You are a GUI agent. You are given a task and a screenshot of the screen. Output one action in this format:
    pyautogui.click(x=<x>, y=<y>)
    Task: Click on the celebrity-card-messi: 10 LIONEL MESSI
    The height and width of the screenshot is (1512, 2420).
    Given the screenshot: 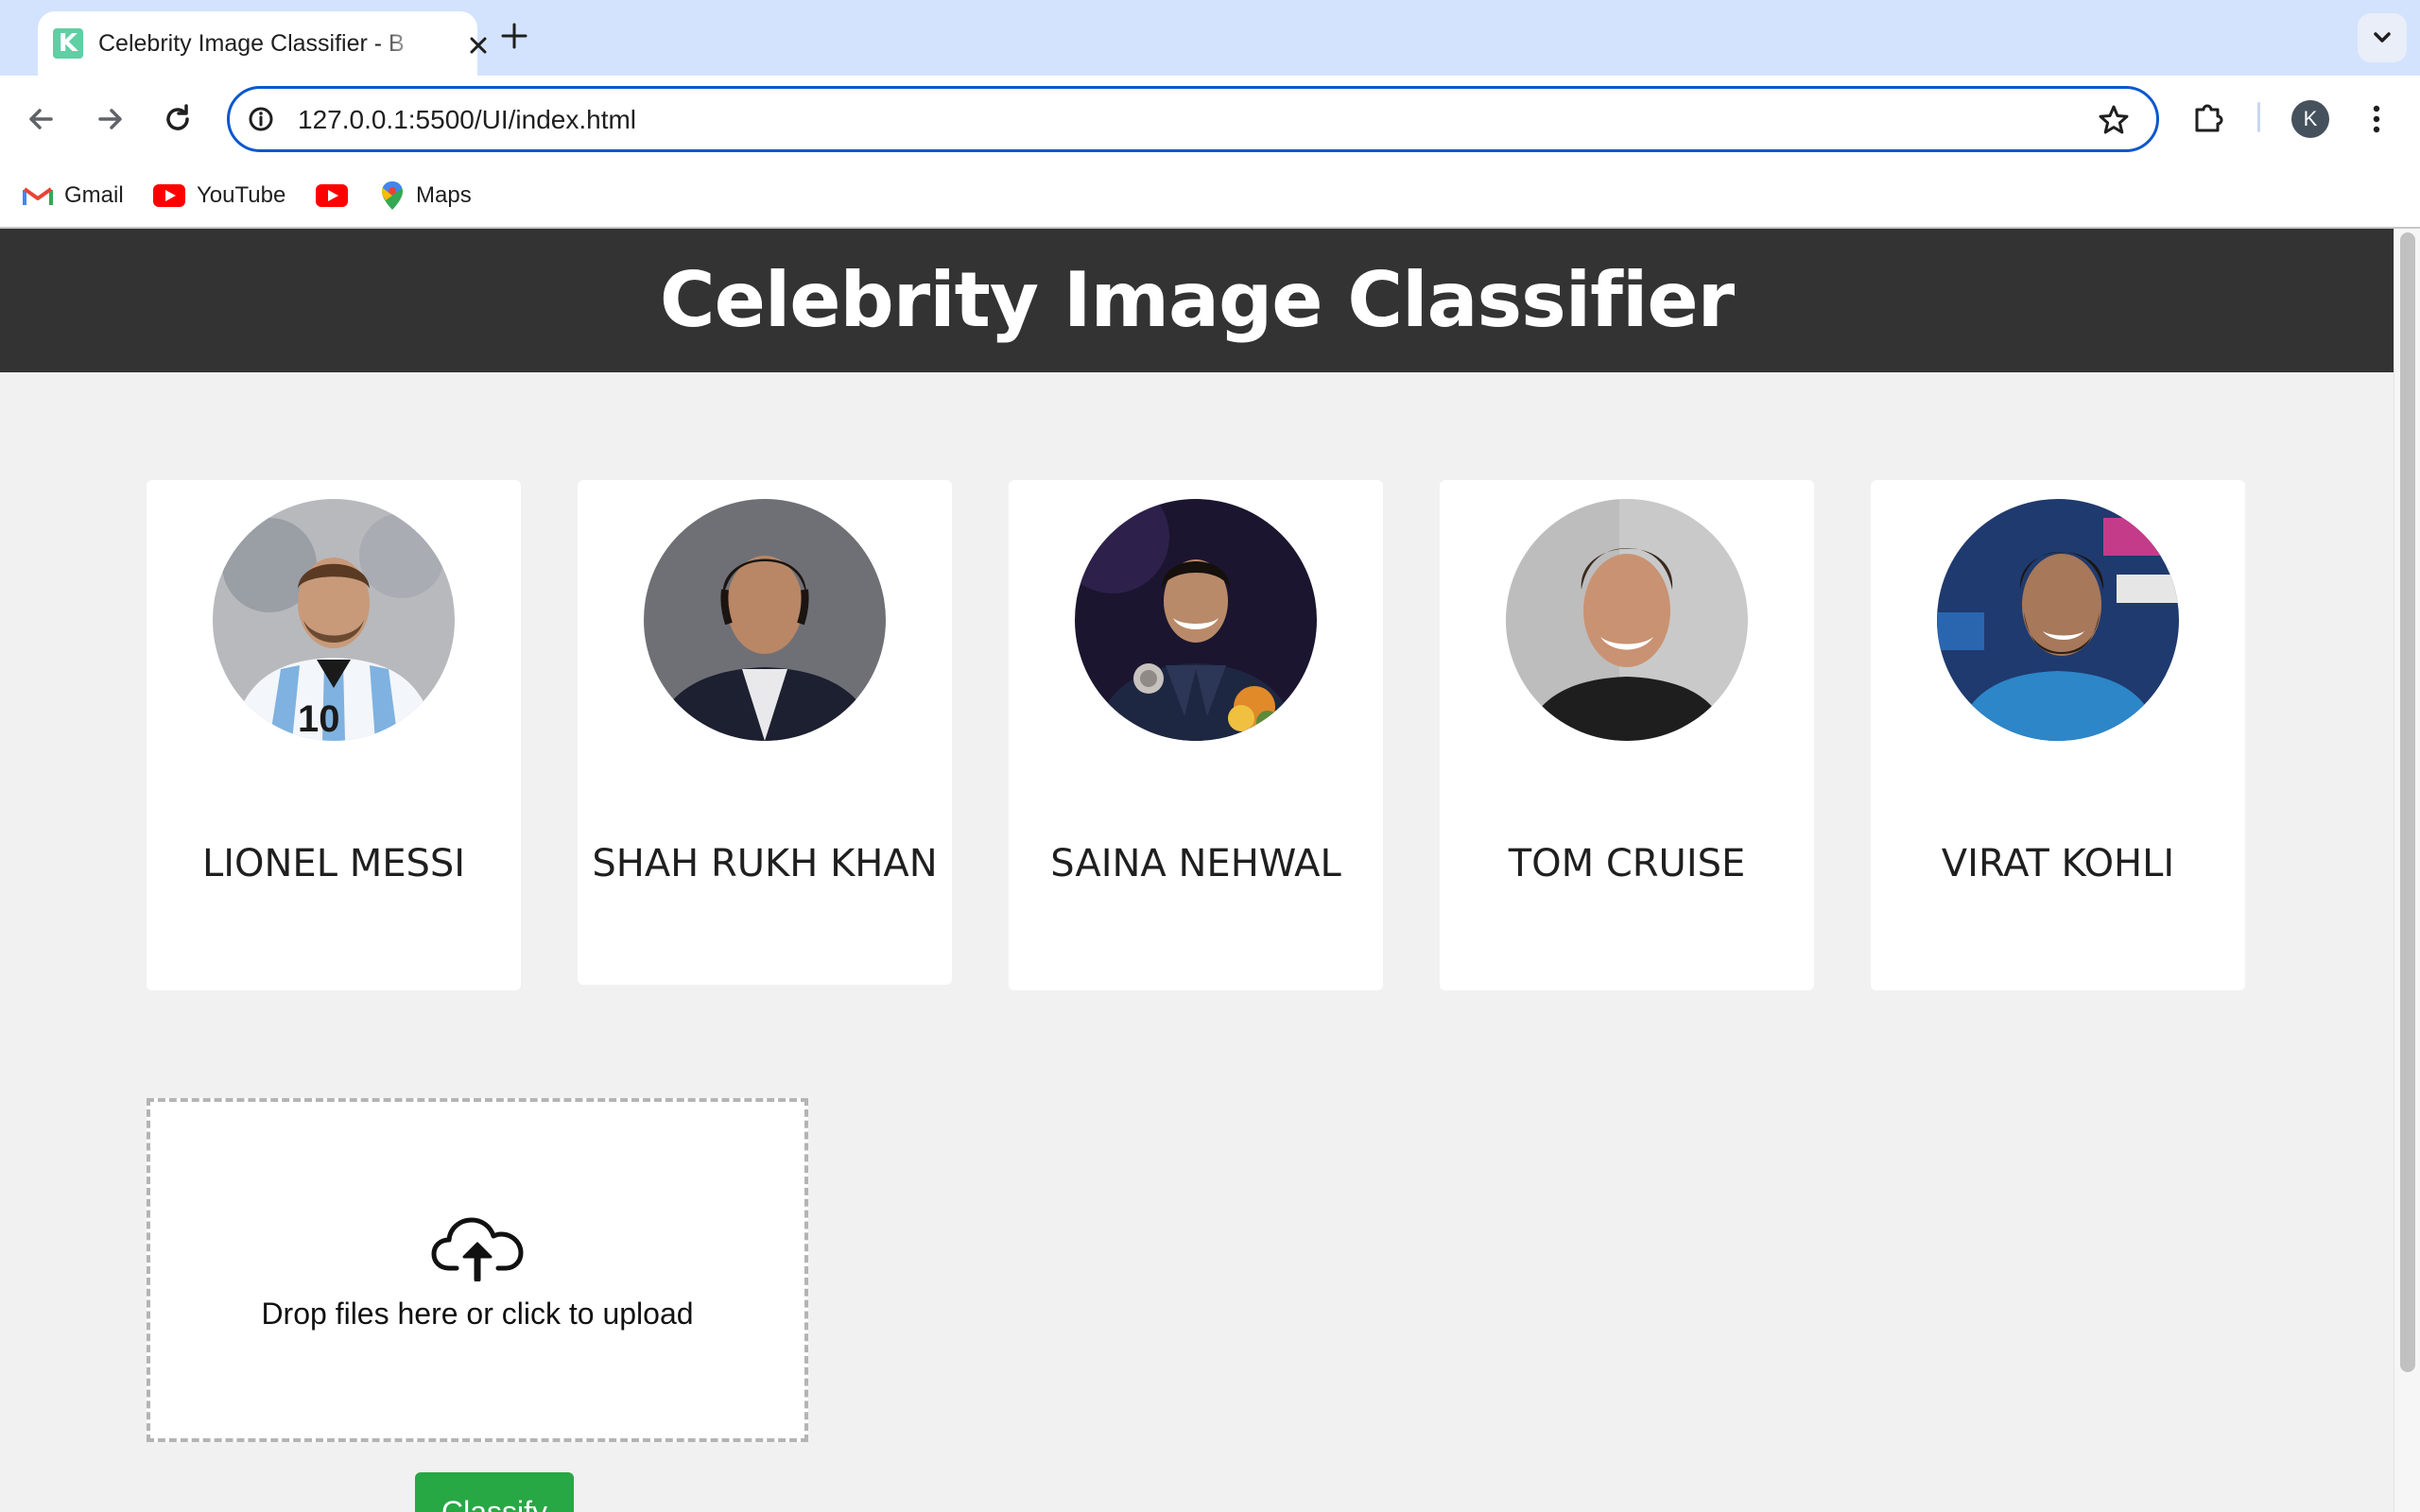 What is the action you would take?
    pyautogui.click(x=334, y=735)
    